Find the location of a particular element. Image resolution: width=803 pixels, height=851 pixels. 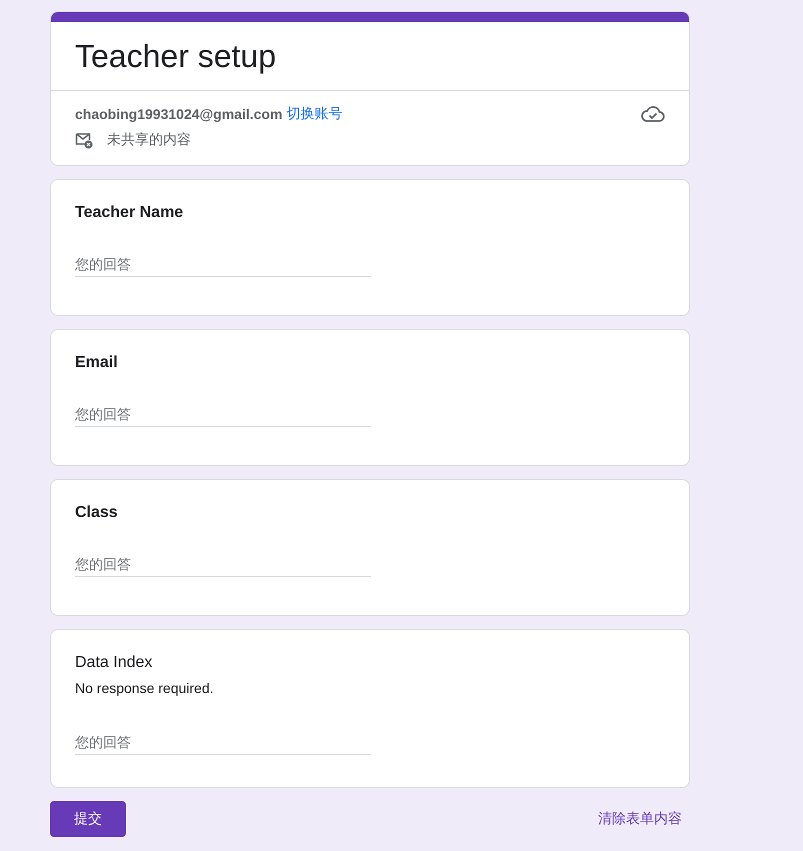

clear-form-button: 清除表单内容 is located at coordinates (640, 819).